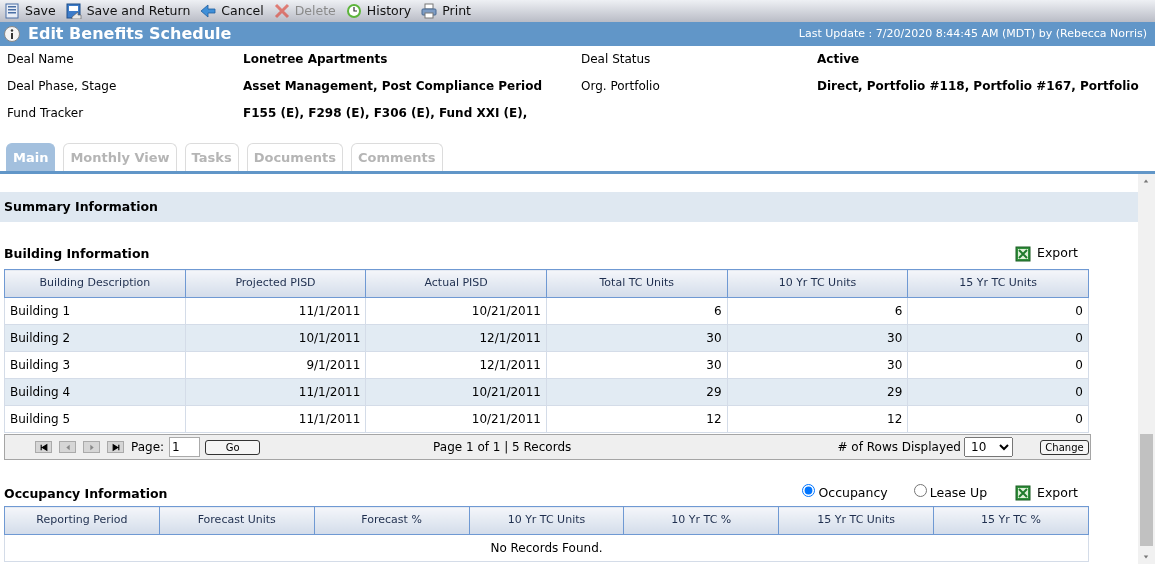  Describe the element at coordinates (429, 11) in the screenshot. I see `printer-icon` at that location.